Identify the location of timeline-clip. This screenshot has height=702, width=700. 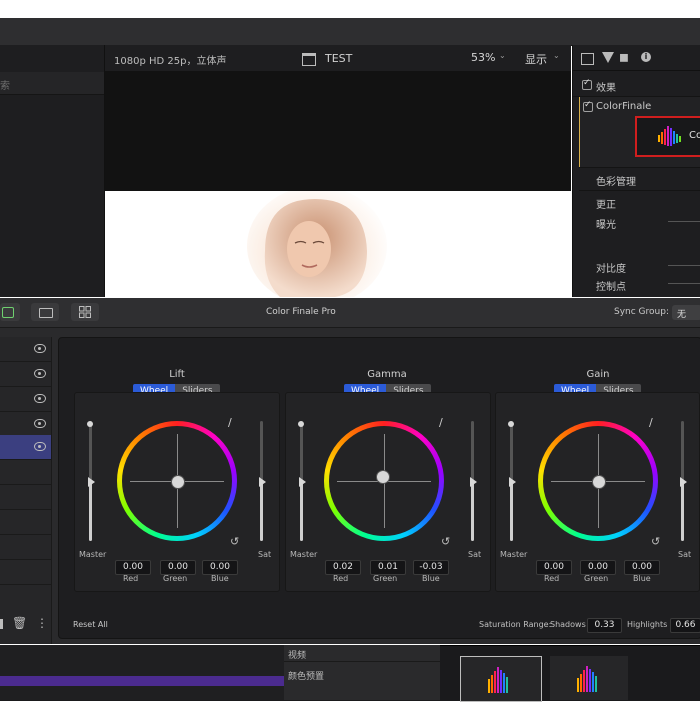
(142, 681).